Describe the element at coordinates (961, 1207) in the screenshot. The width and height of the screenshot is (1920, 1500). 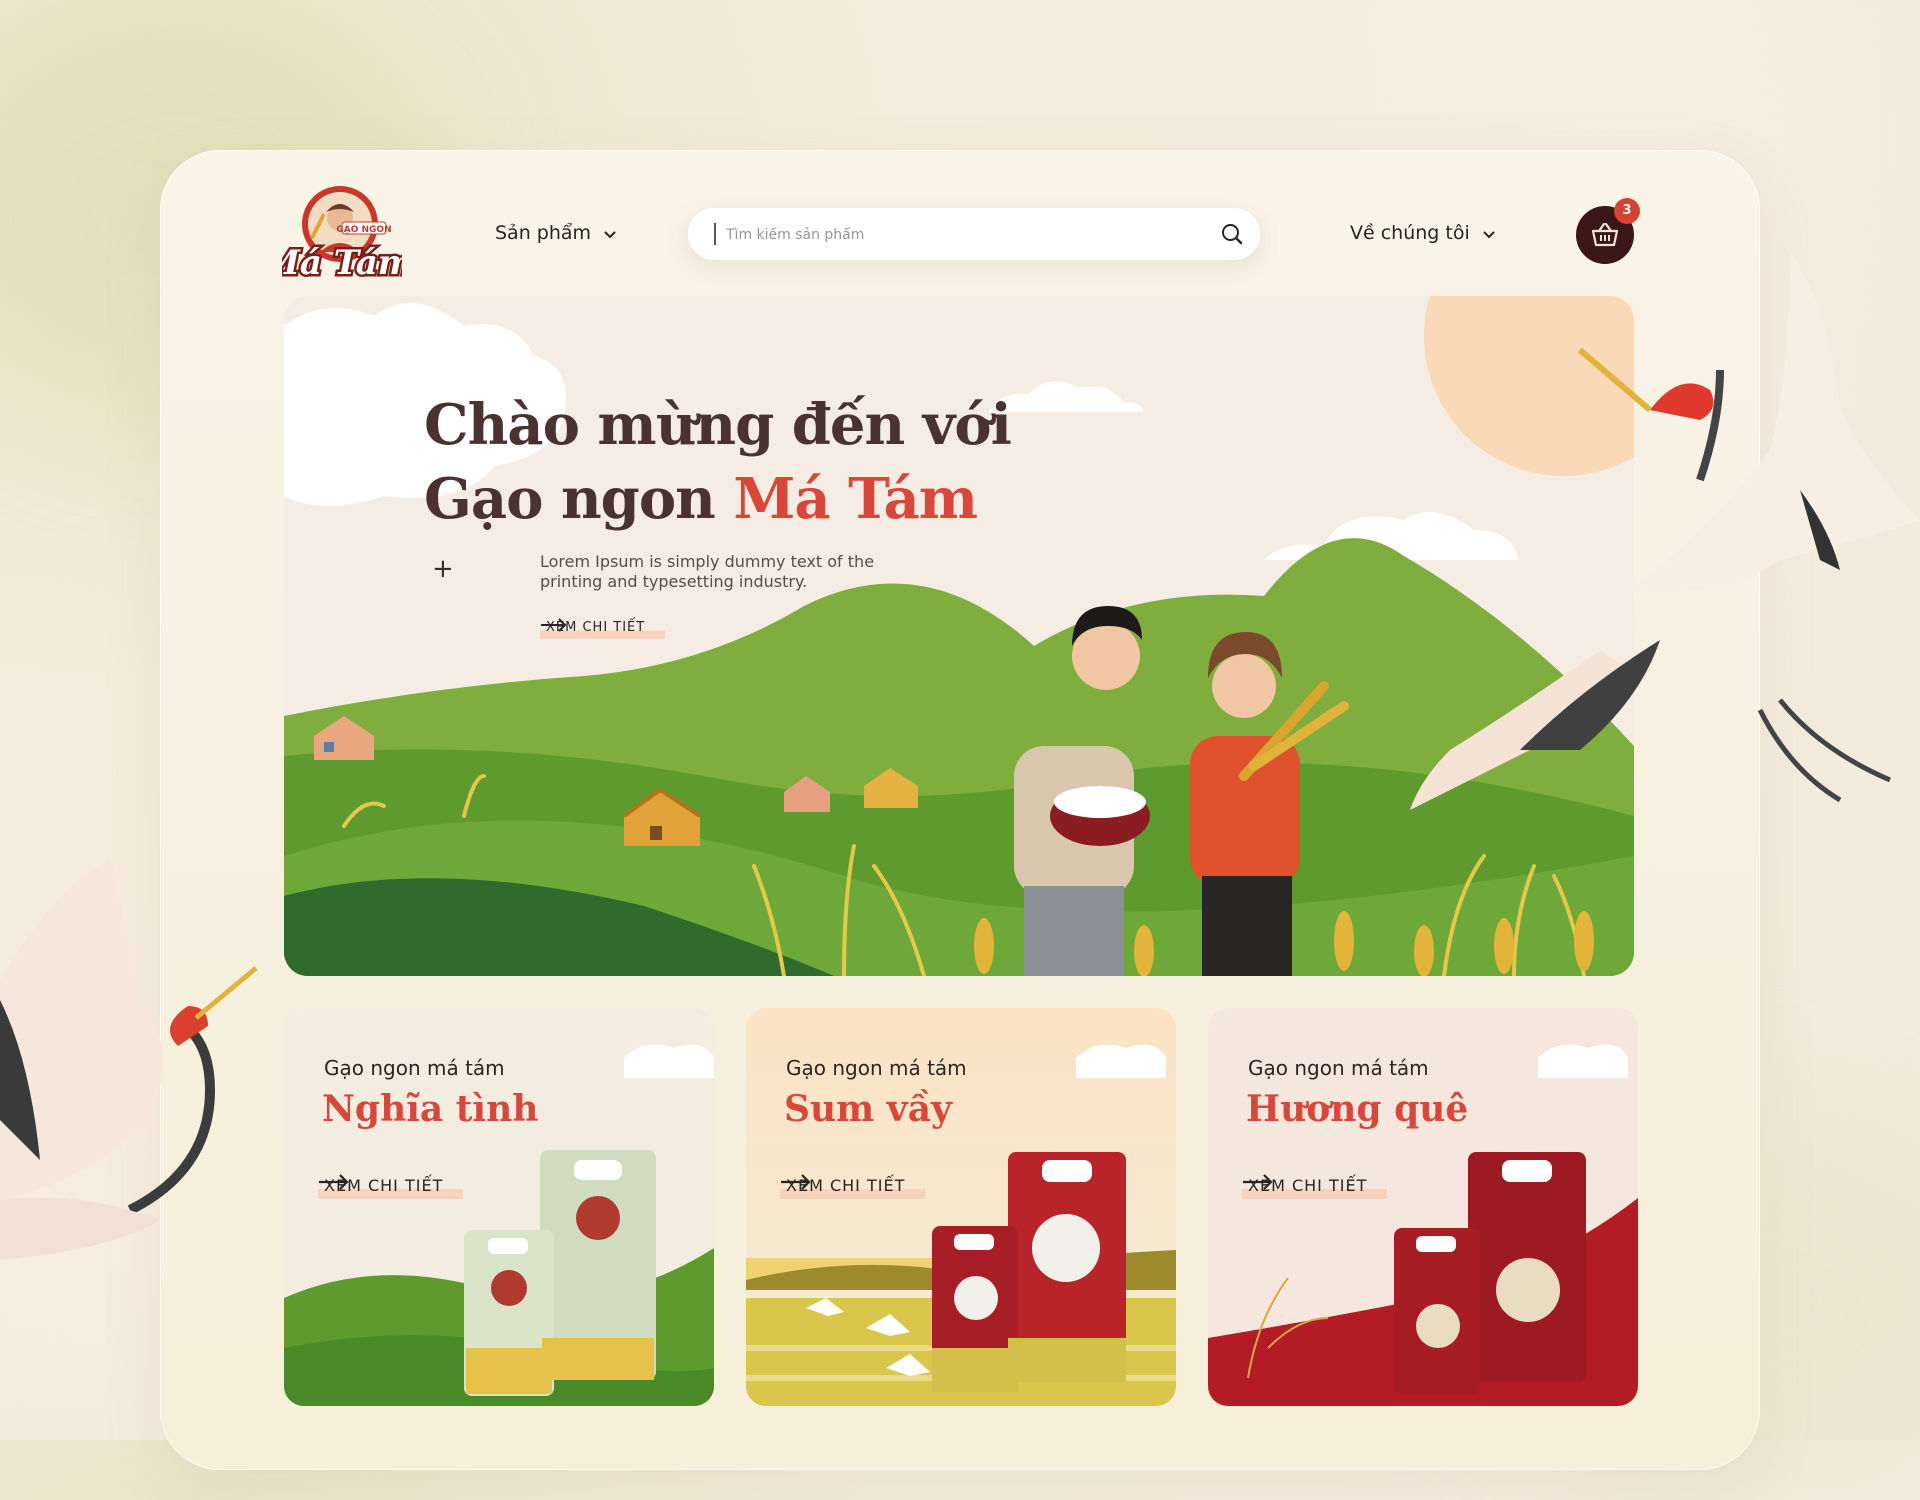
I see `product-card-sum-vay: Gạo ngon má tám Sum vầy XEM CHI TIẾT` at that location.